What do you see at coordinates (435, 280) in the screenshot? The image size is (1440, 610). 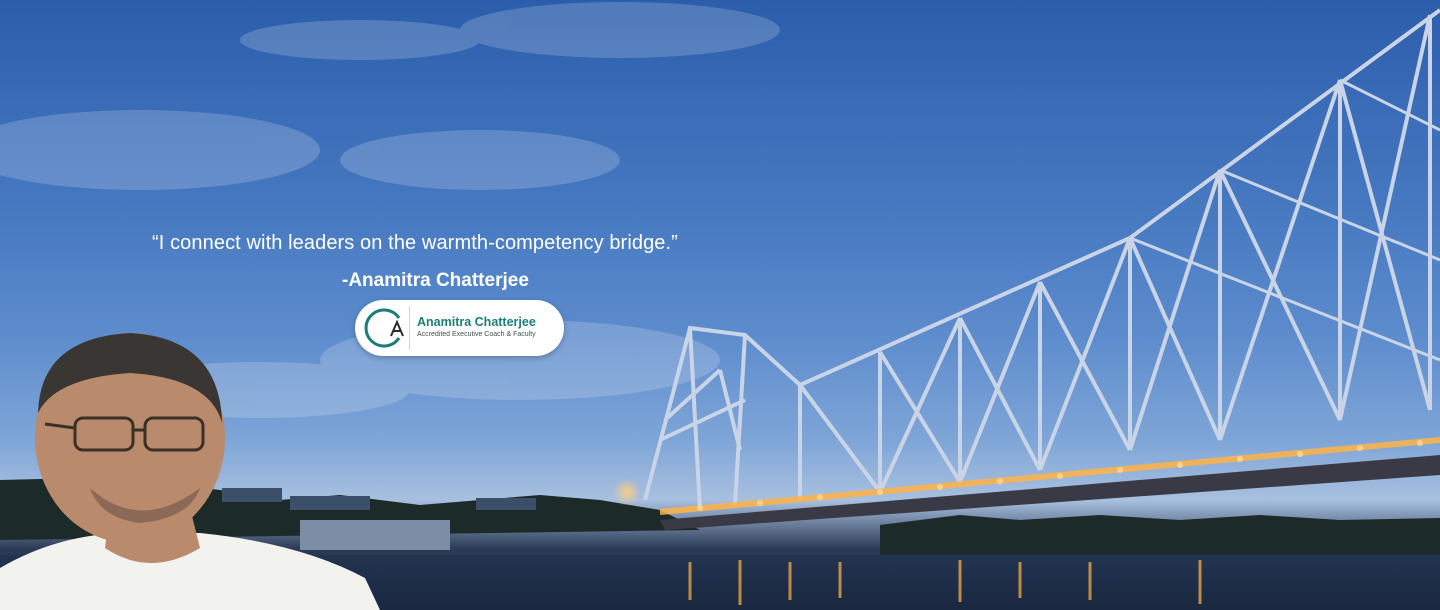 I see `quote-attribution: -Anamitra Chatterjee` at bounding box center [435, 280].